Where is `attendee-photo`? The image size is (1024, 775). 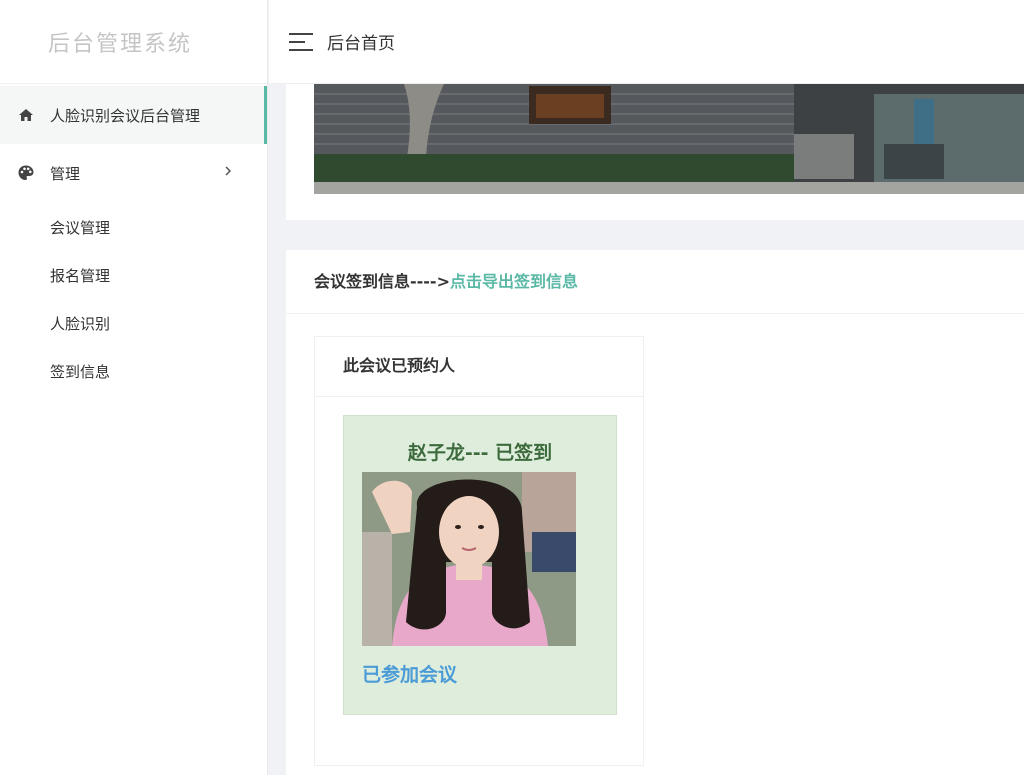 attendee-photo is located at coordinates (469, 559).